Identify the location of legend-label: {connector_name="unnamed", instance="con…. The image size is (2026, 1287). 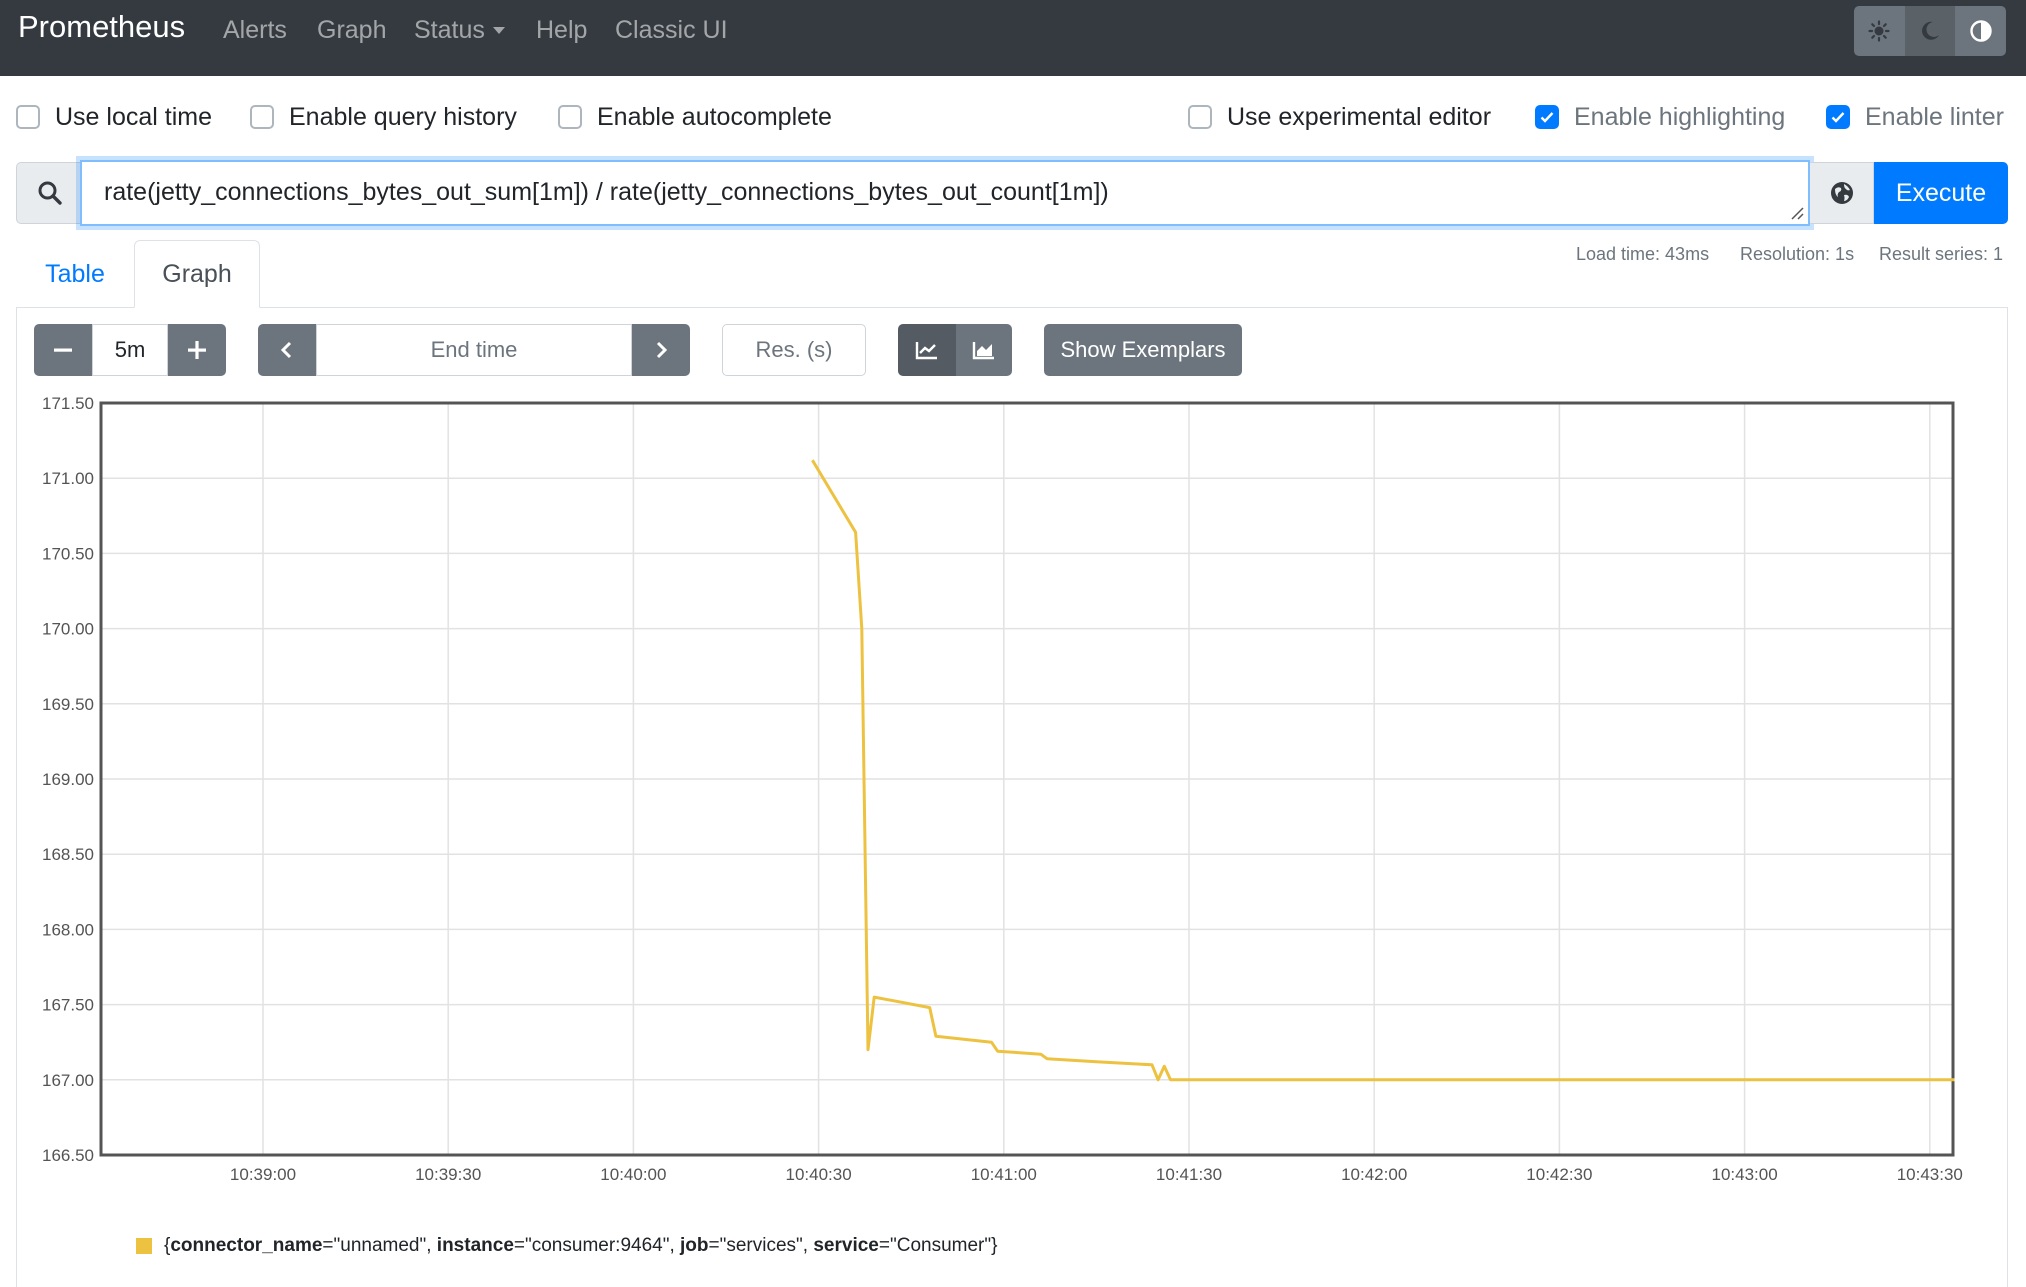
(581, 1245).